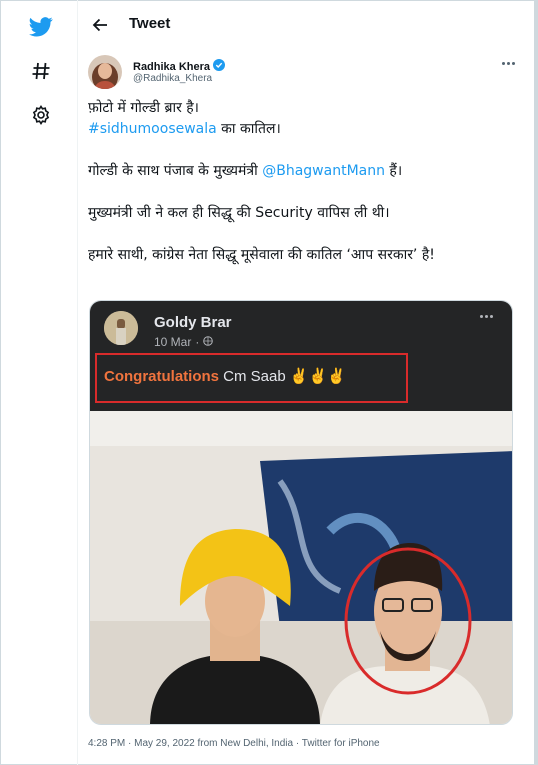  What do you see at coordinates (175, 171) in the screenshot?
I see `tweet-para2-before: गोल्डी के साथ पंजाब के मुख्यमंत्री` at bounding box center [175, 171].